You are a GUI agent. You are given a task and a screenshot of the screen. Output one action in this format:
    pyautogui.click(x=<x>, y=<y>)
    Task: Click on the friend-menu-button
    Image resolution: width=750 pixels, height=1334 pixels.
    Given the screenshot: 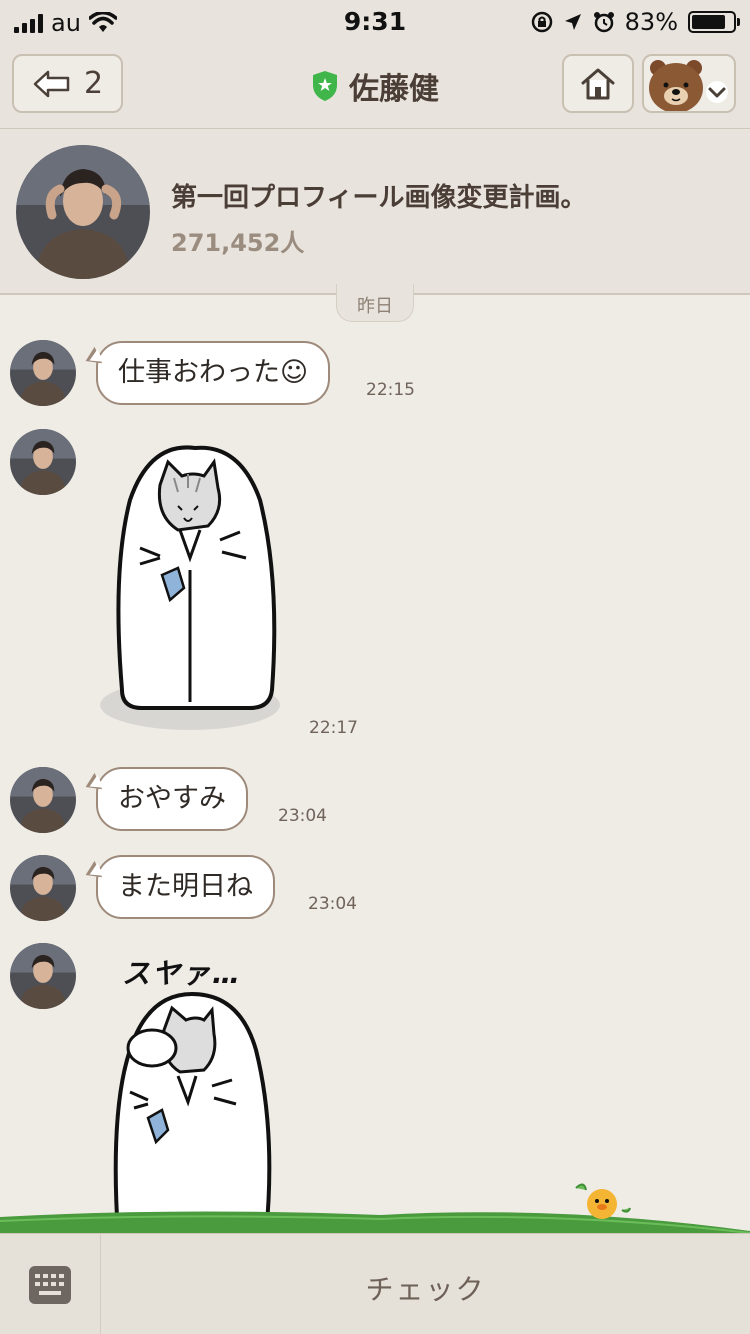 What is the action you would take?
    pyautogui.click(x=689, y=83)
    